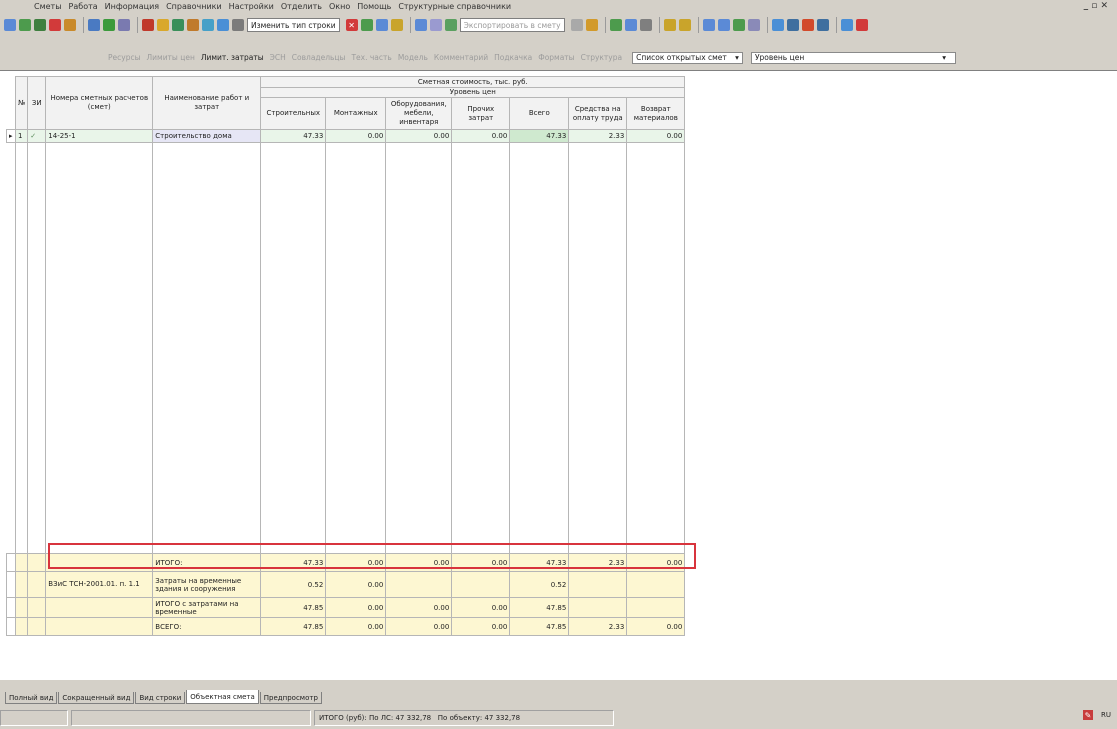 This screenshot has width=1117, height=729. Describe the element at coordinates (381, 25) in the screenshot. I see `sort-icon` at that location.